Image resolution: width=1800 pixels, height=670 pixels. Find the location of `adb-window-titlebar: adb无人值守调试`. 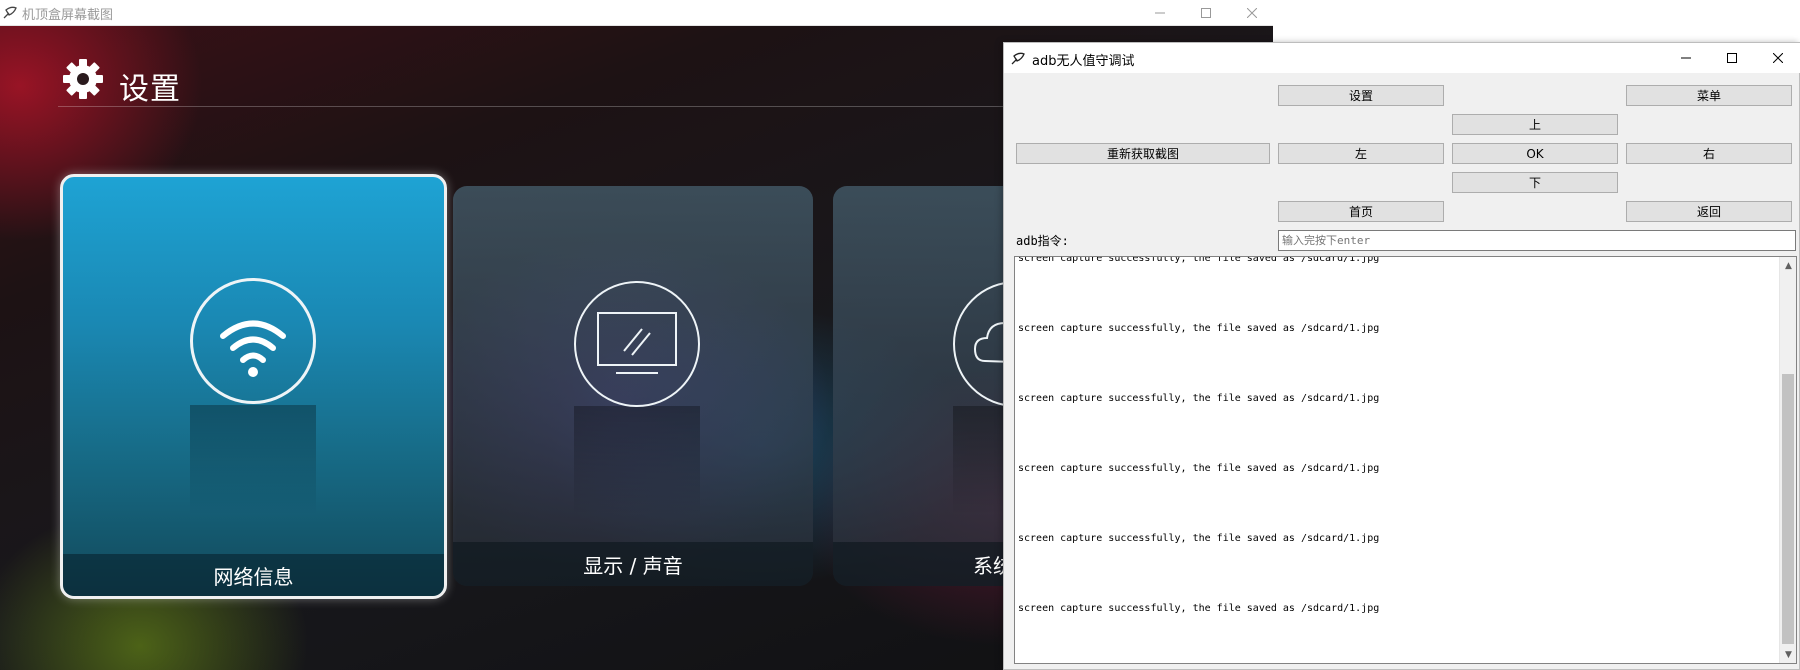

adb-window-titlebar: adb无人值守调试 is located at coordinates (1402, 58).